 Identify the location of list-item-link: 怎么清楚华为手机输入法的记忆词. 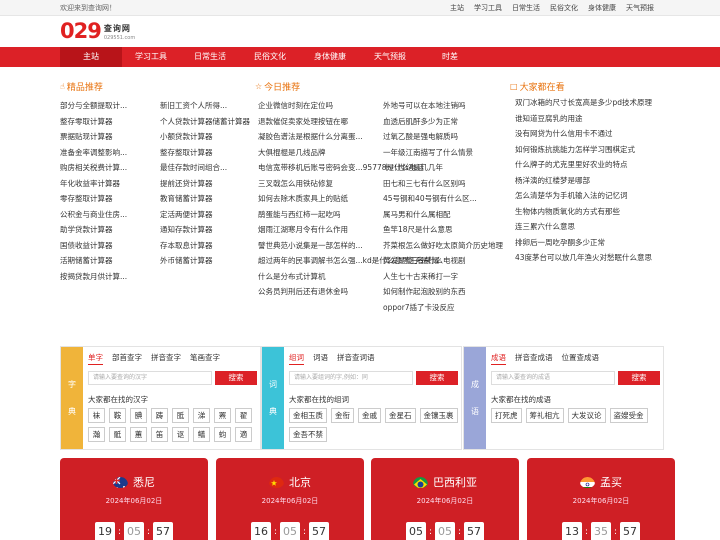
(571, 195).